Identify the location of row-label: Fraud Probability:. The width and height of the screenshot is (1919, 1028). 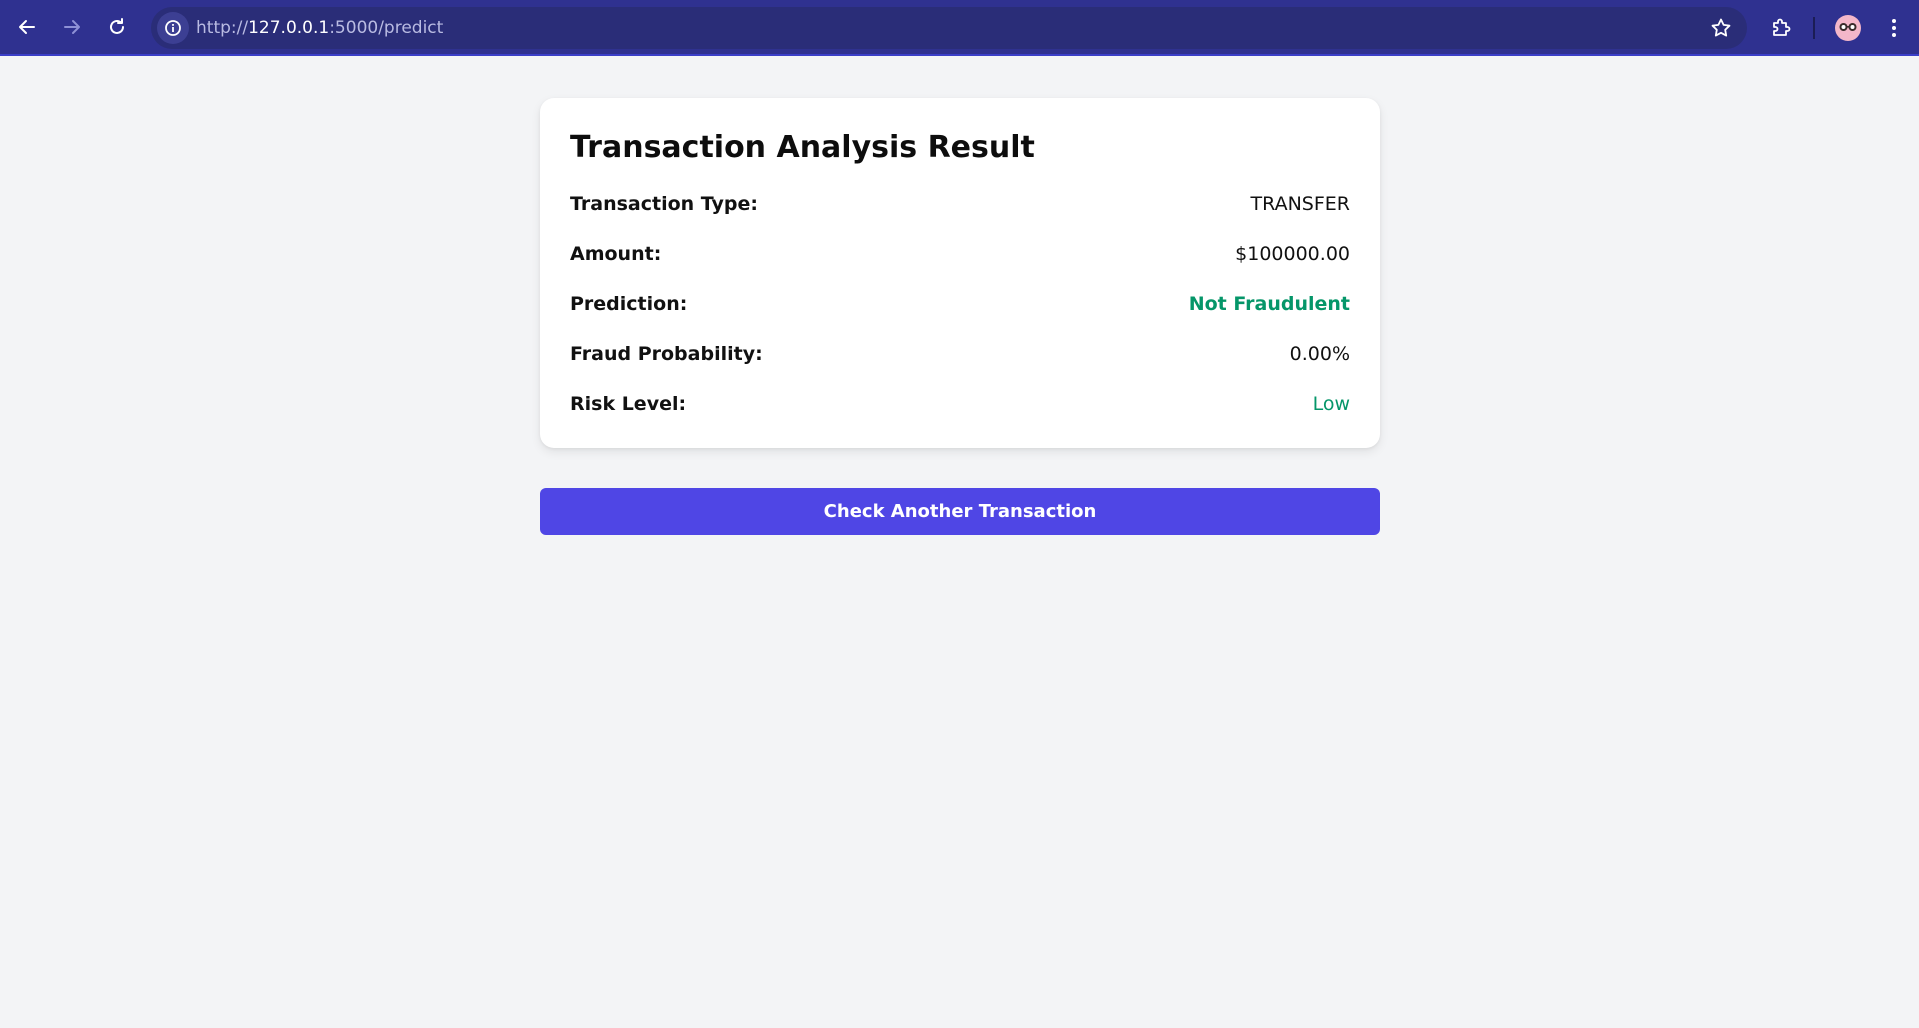
(666, 354).